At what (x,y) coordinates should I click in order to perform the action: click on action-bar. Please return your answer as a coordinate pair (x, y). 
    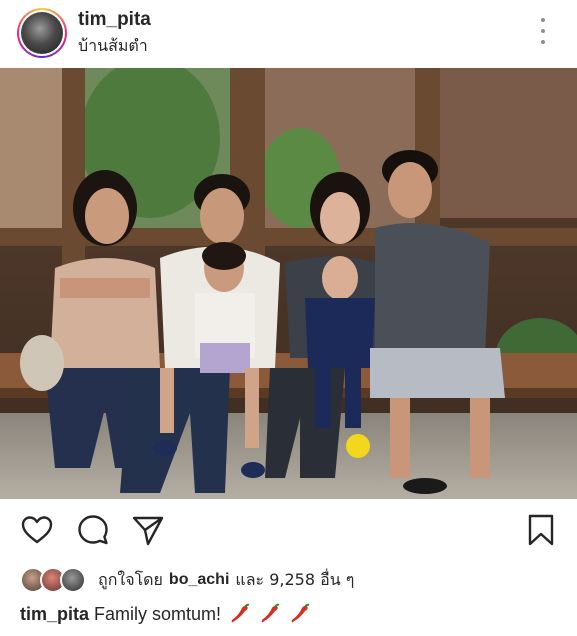
    Looking at the image, I should click on (288, 530).